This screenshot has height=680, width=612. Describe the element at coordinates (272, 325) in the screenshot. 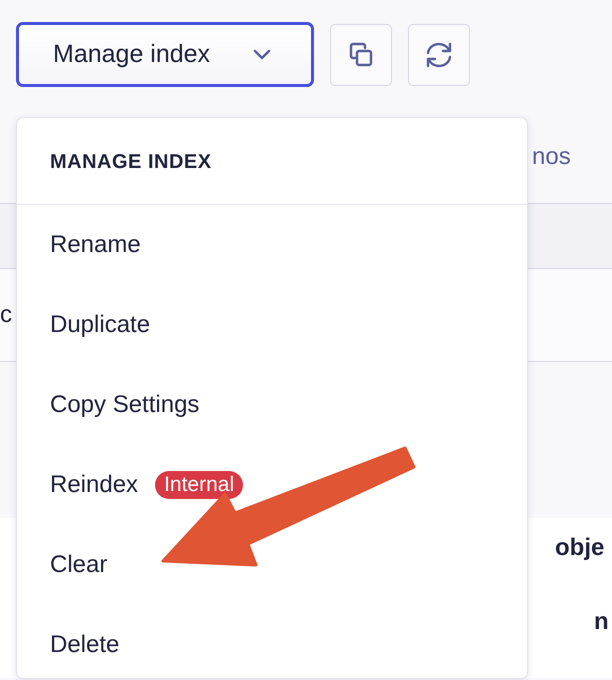

I see `menu-item: Duplicate` at that location.